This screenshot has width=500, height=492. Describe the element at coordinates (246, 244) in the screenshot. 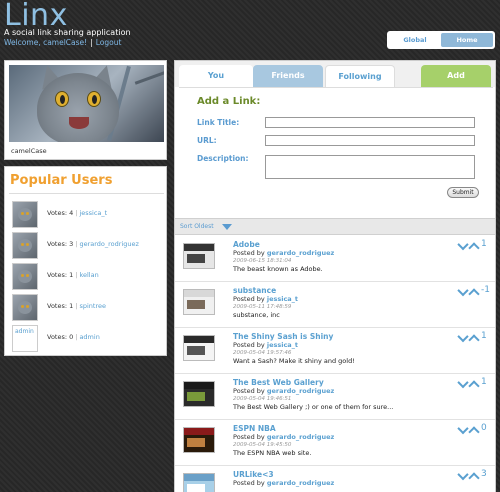

I see `link-title: Adobe` at that location.